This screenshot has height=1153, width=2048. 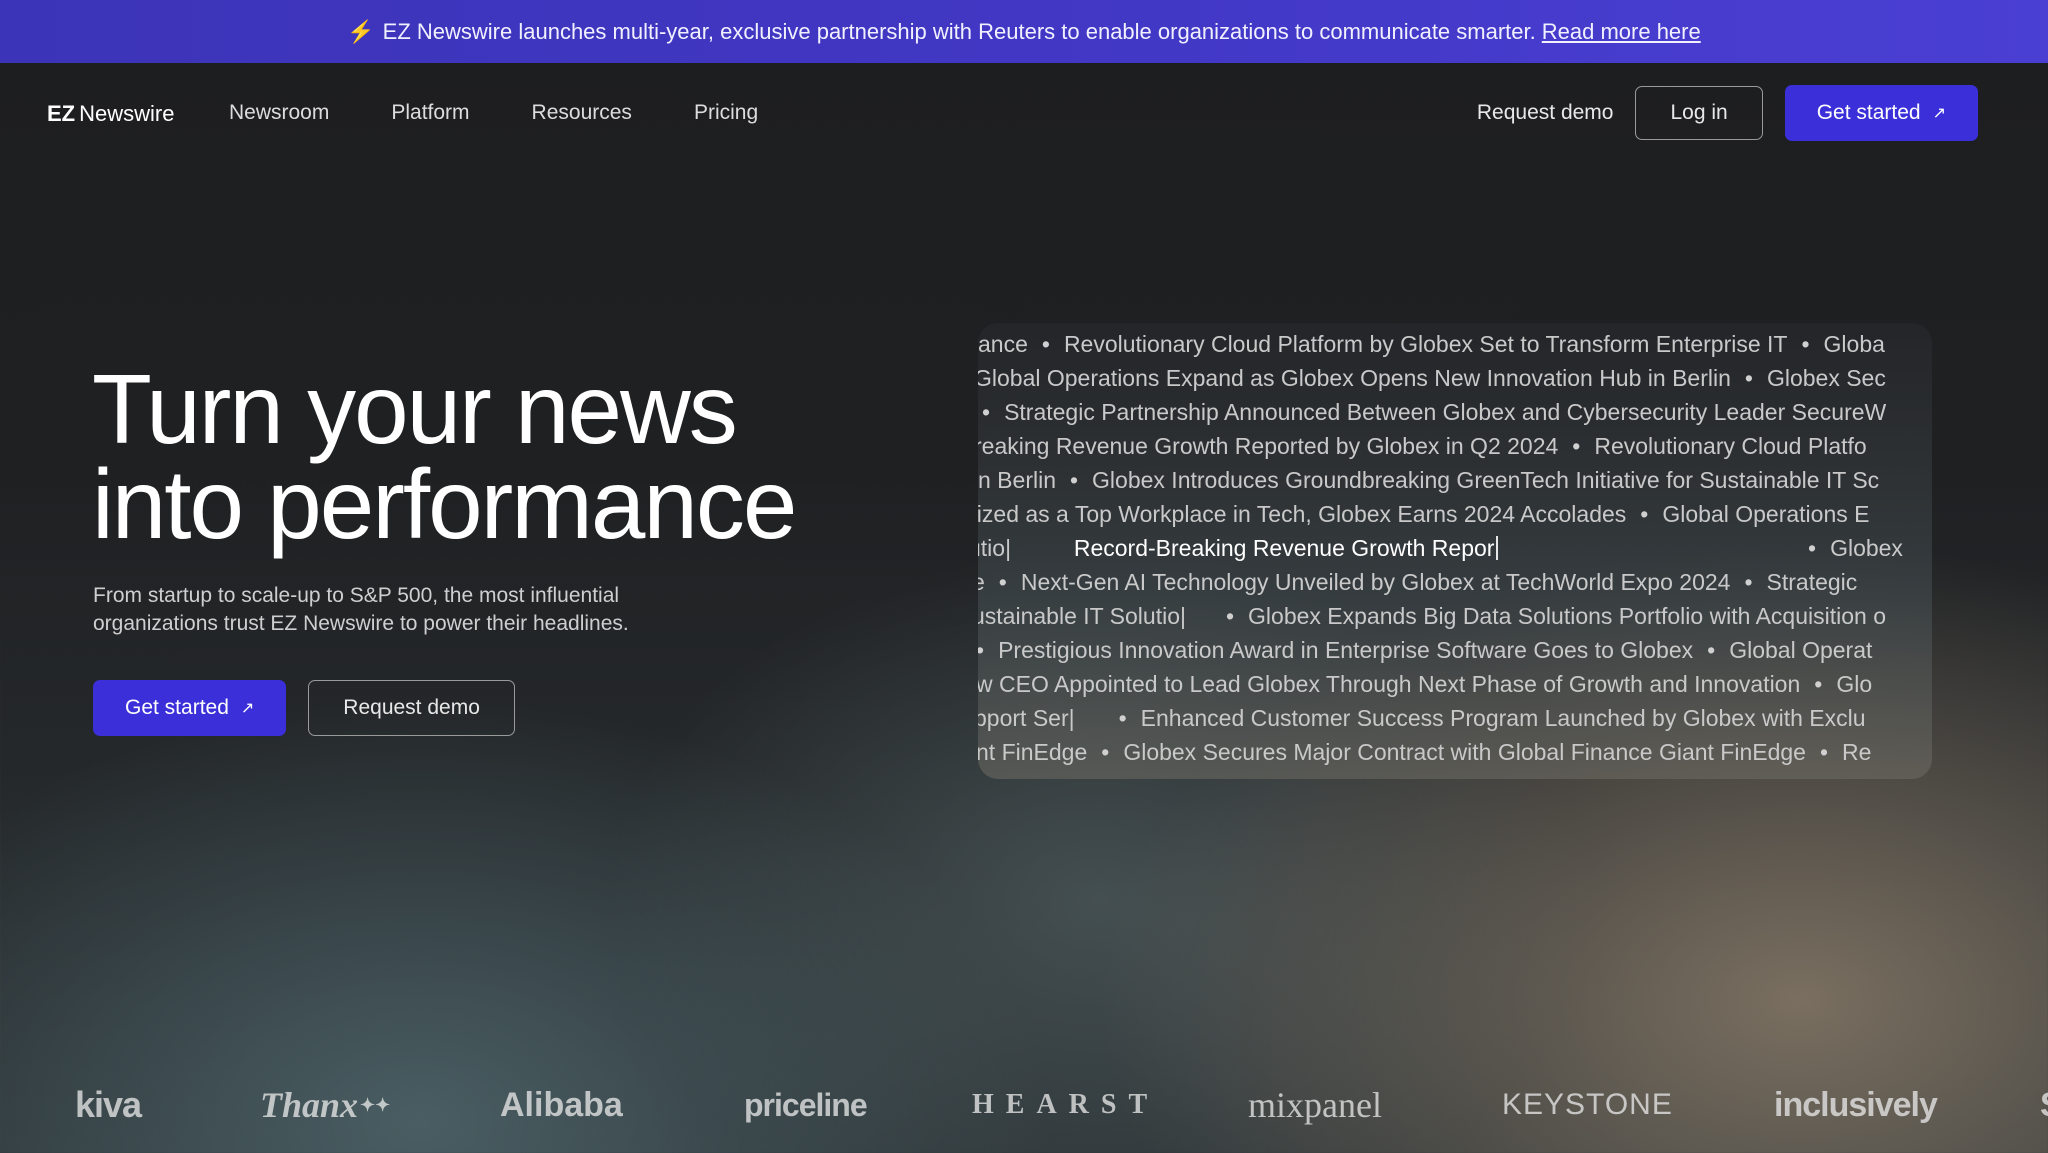 I want to click on nav-links: Newsroom Platform Resources Pricing, so click(x=524, y=113).